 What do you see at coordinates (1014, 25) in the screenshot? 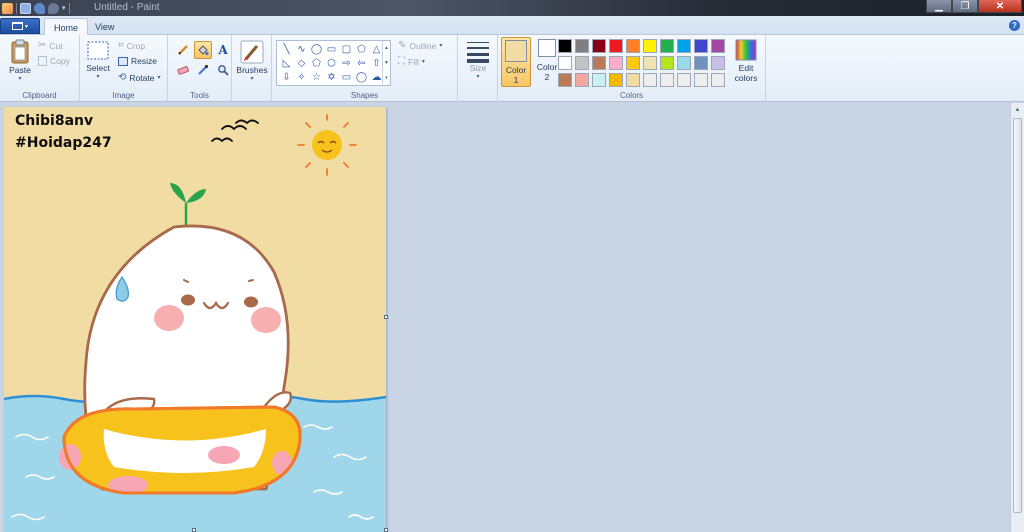
I see `help-icon: ?` at bounding box center [1014, 25].